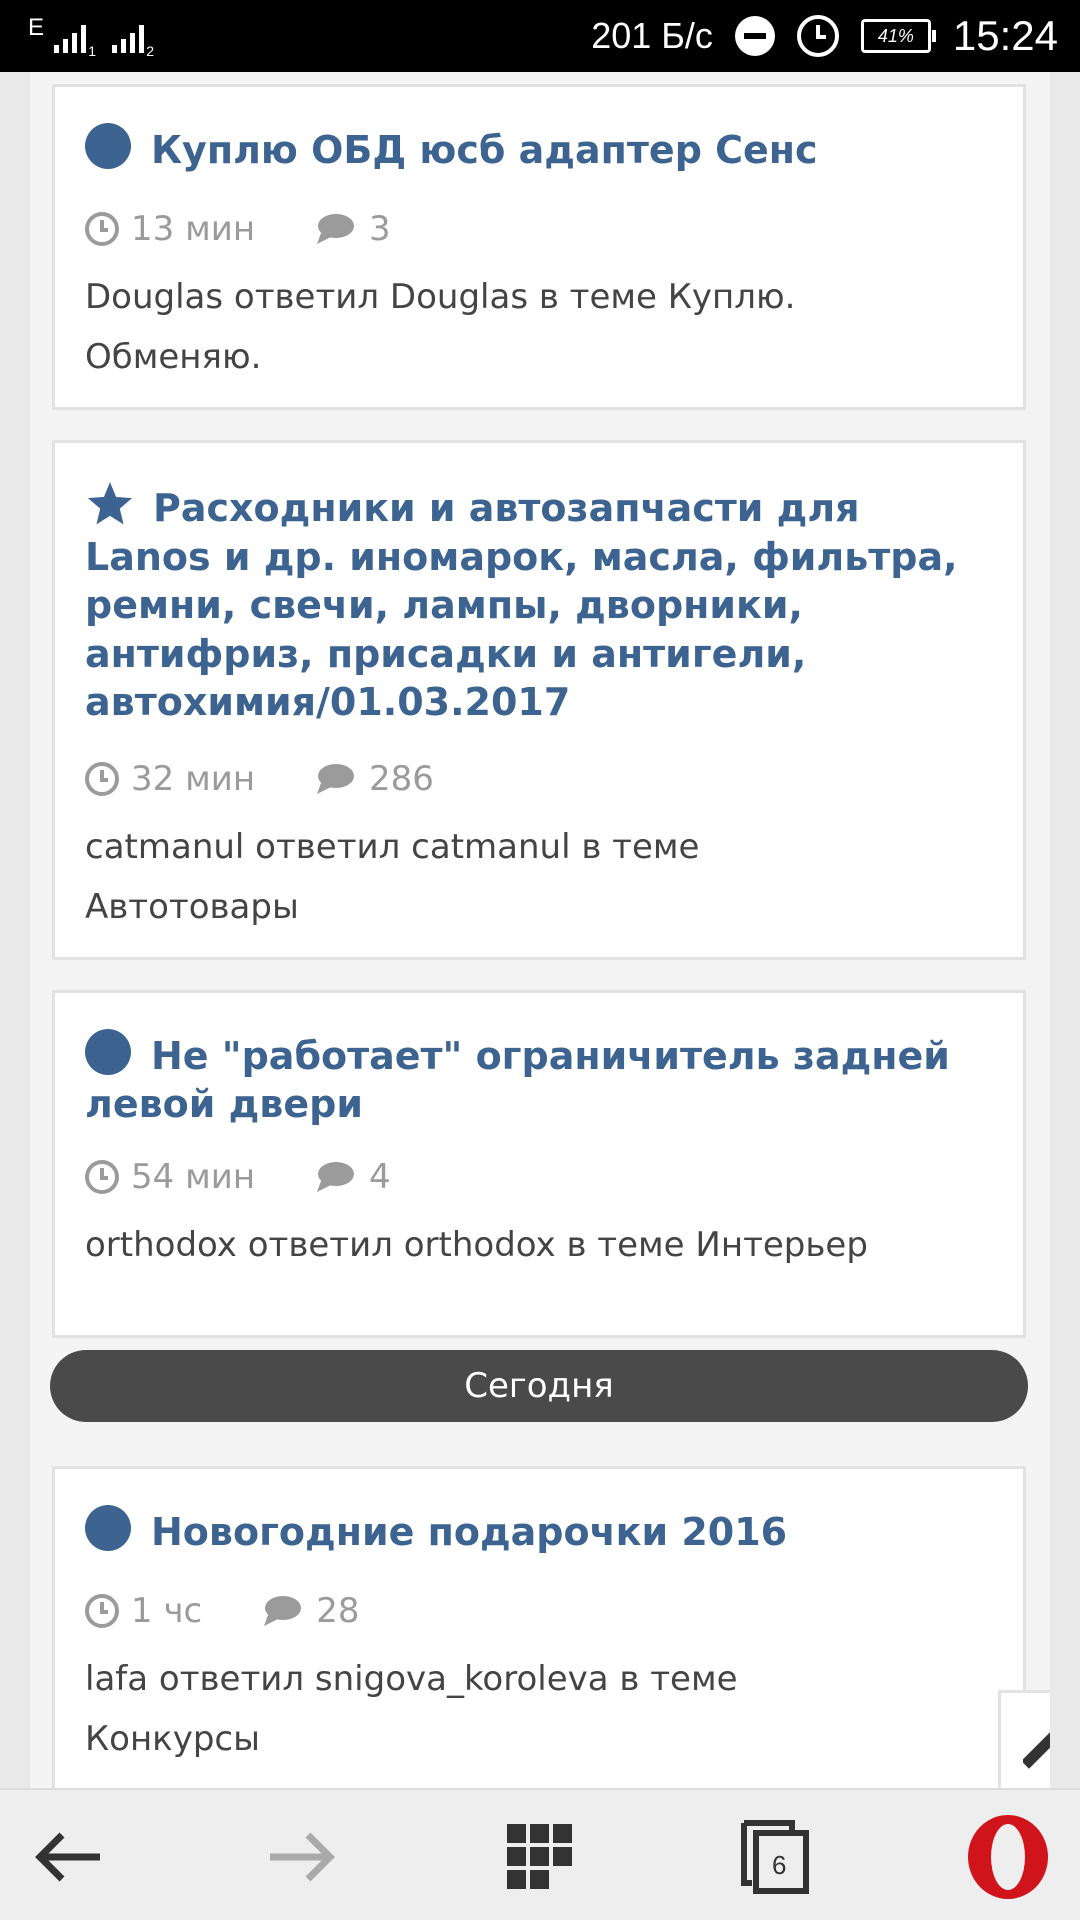 The height and width of the screenshot is (1920, 1080). I want to click on last-reply-line: Douglas ответил Douglas в теме Куплю., so click(440, 297).